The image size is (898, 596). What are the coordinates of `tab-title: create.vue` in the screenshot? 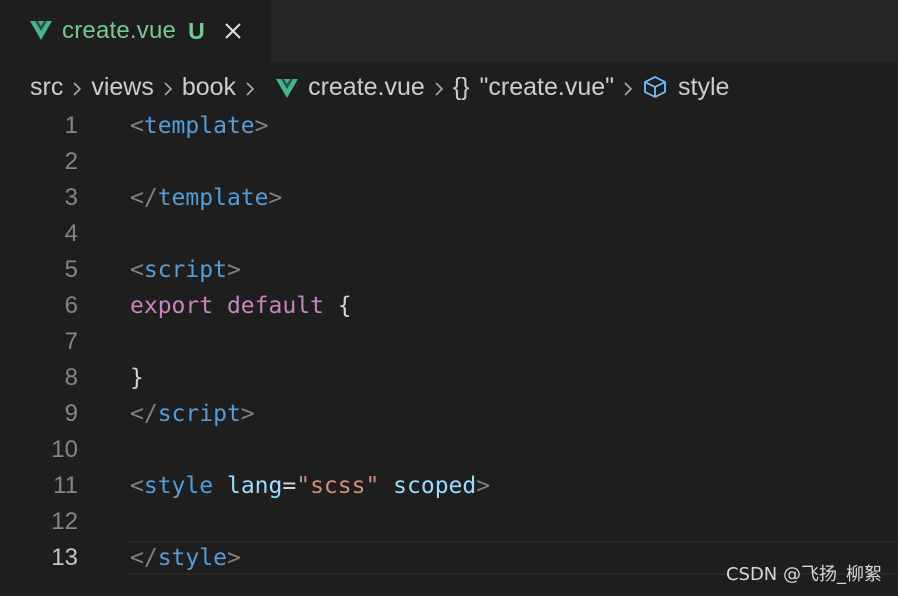 It's located at (119, 30).